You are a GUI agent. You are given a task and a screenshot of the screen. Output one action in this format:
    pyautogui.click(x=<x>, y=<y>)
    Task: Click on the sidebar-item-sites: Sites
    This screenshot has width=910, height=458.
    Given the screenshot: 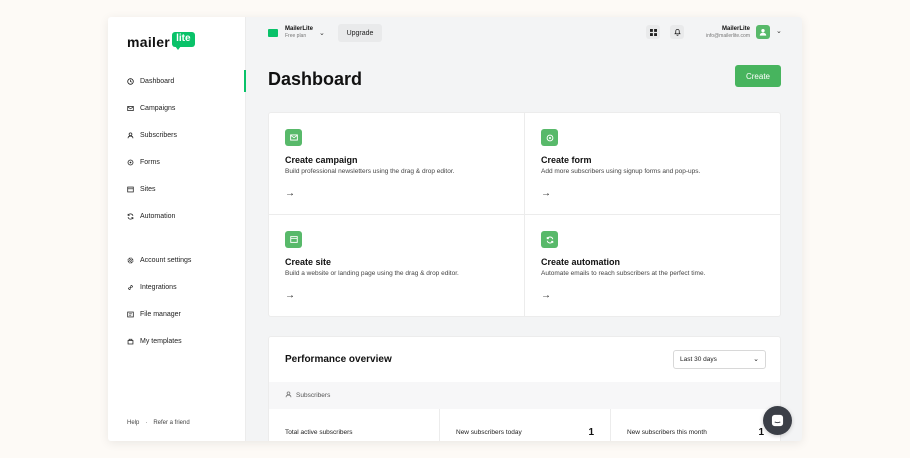 What is the action you would take?
    pyautogui.click(x=141, y=189)
    